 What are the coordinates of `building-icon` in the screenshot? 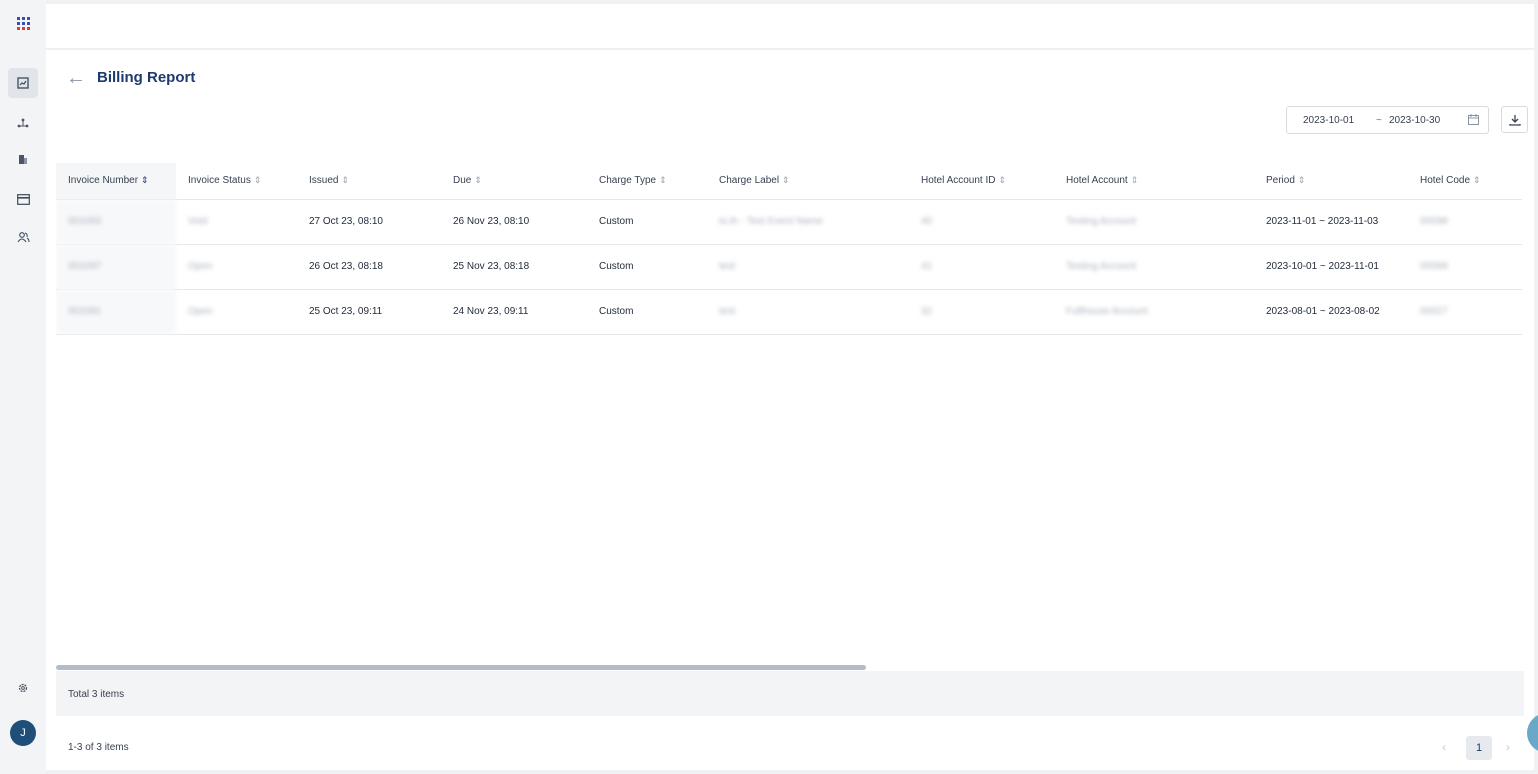 It's located at (23, 159).